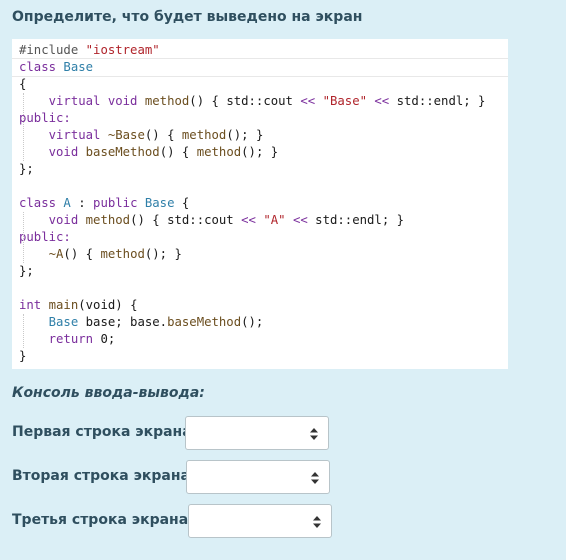 The image size is (566, 560). What do you see at coordinates (105, 432) in the screenshot?
I see `answer-label-1: Первая строка экрана:` at bounding box center [105, 432].